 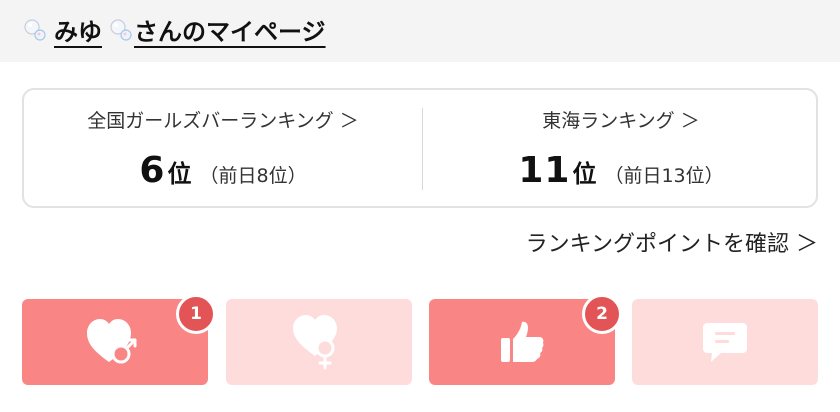 I want to click on page-title-suffix: さんのマイページ, so click(x=230, y=32).